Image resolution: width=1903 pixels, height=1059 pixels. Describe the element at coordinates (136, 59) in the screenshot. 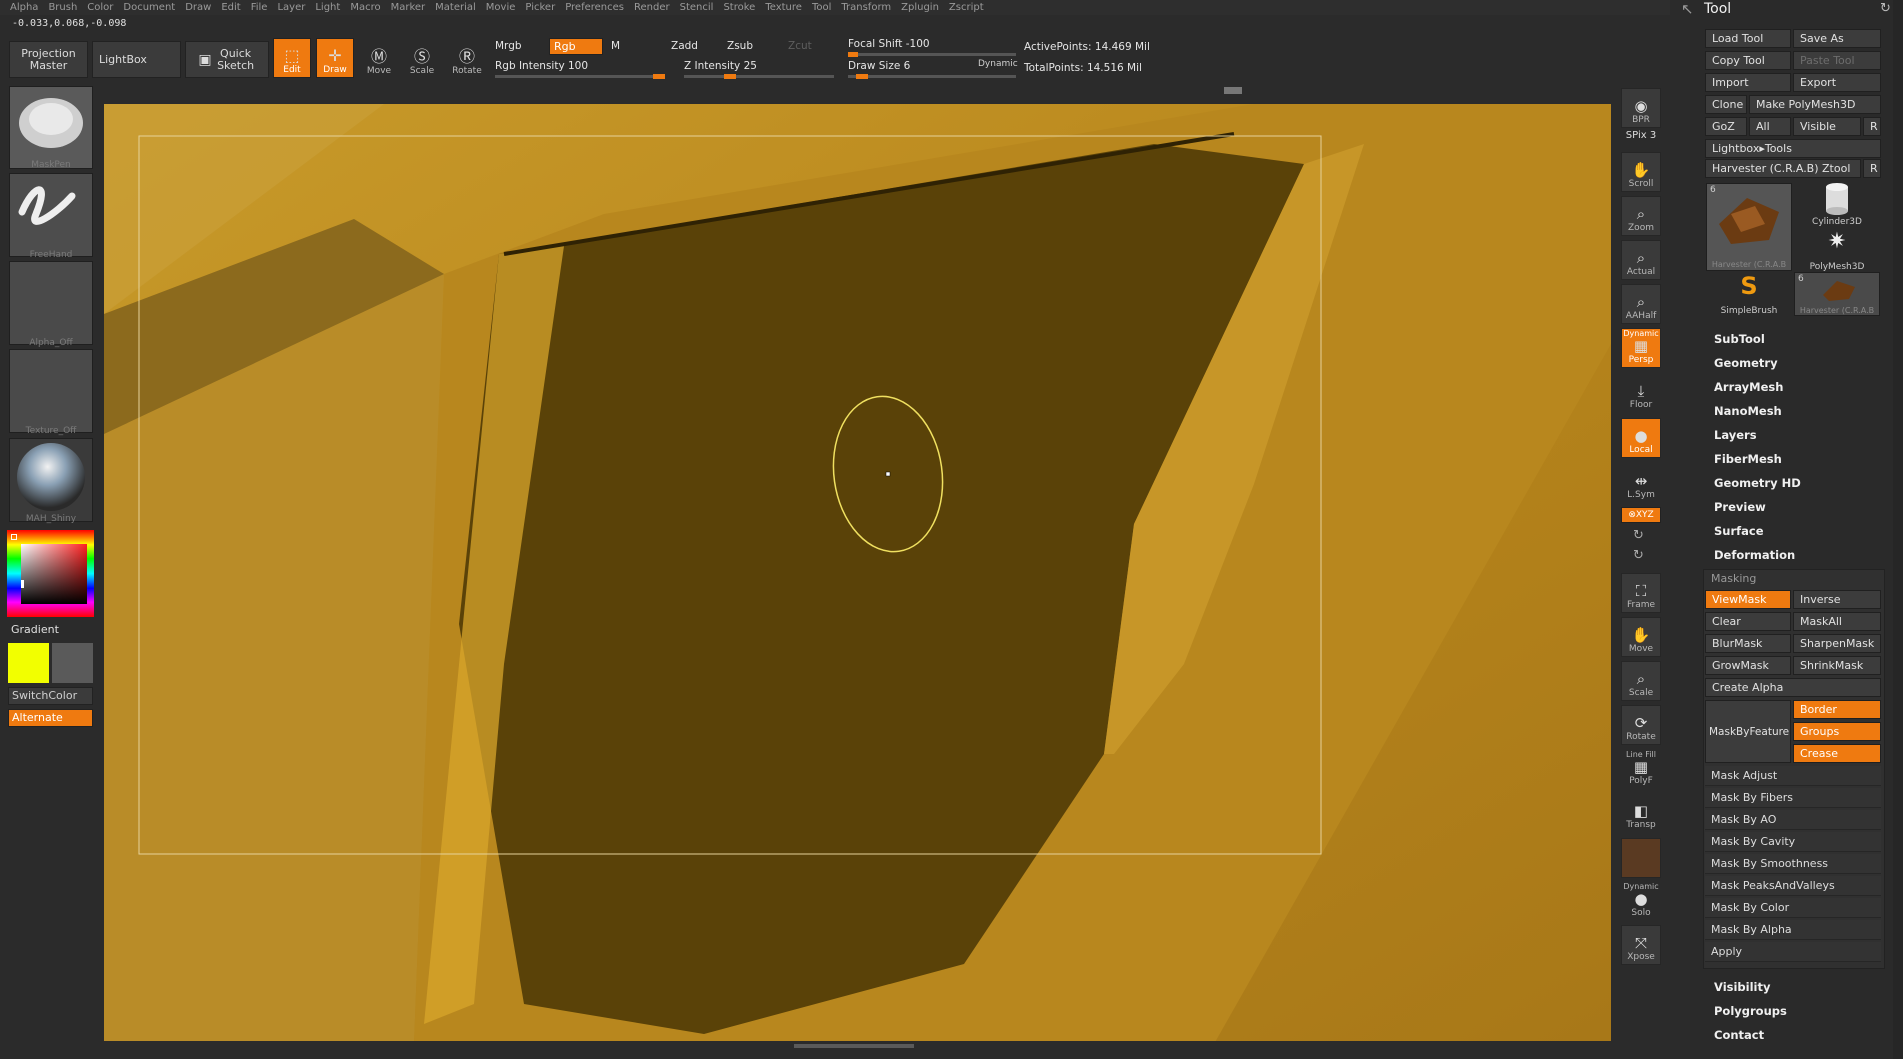

I see `lightbox-button: LightBox` at that location.